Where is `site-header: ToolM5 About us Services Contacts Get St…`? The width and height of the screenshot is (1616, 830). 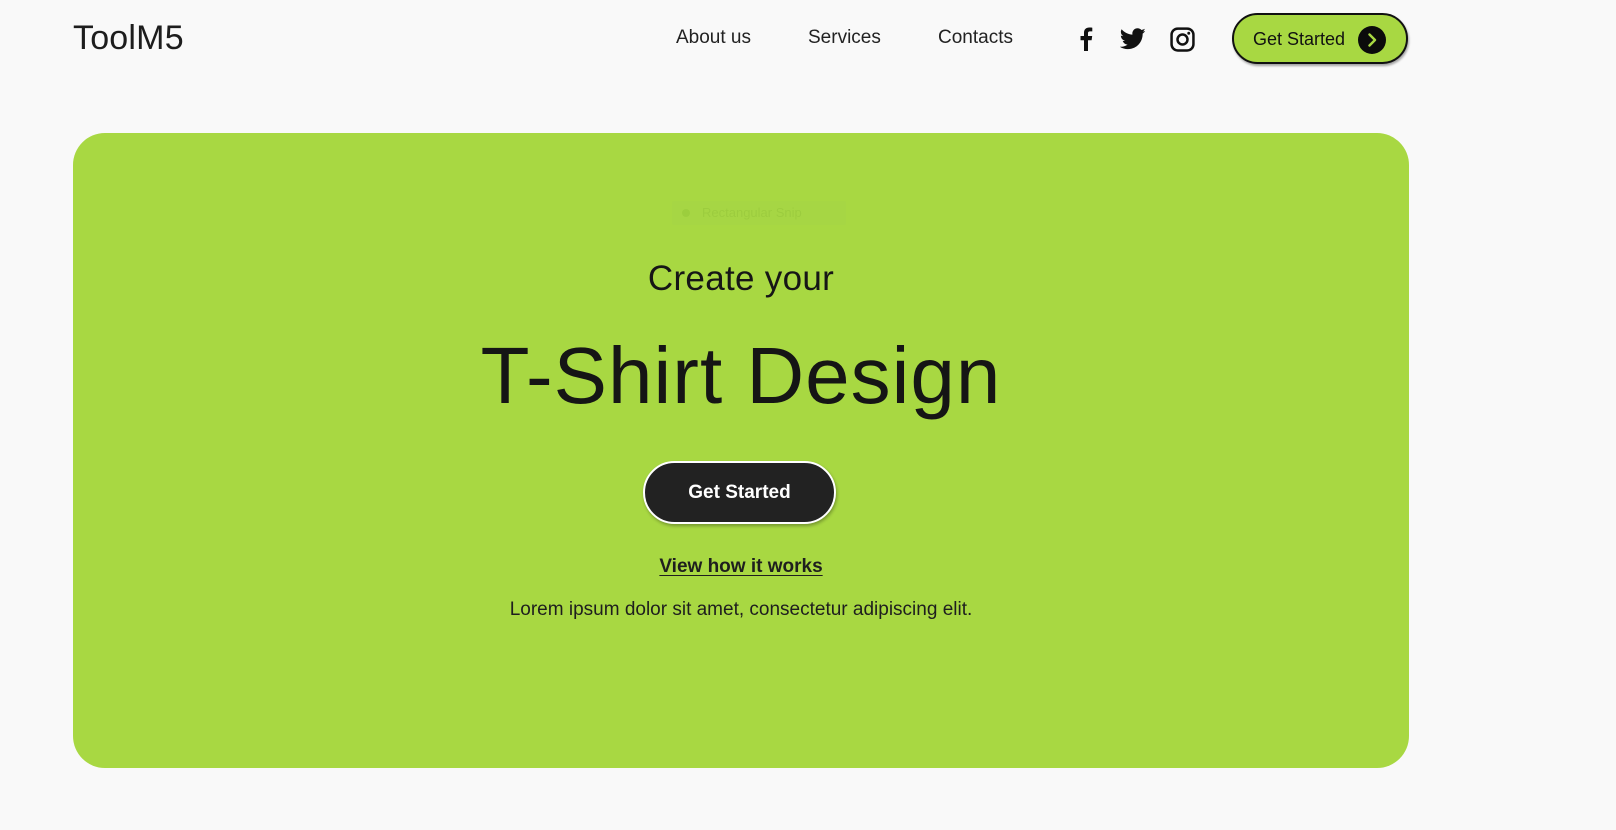 site-header: ToolM5 About us Services Contacts Get St… is located at coordinates (808, 39).